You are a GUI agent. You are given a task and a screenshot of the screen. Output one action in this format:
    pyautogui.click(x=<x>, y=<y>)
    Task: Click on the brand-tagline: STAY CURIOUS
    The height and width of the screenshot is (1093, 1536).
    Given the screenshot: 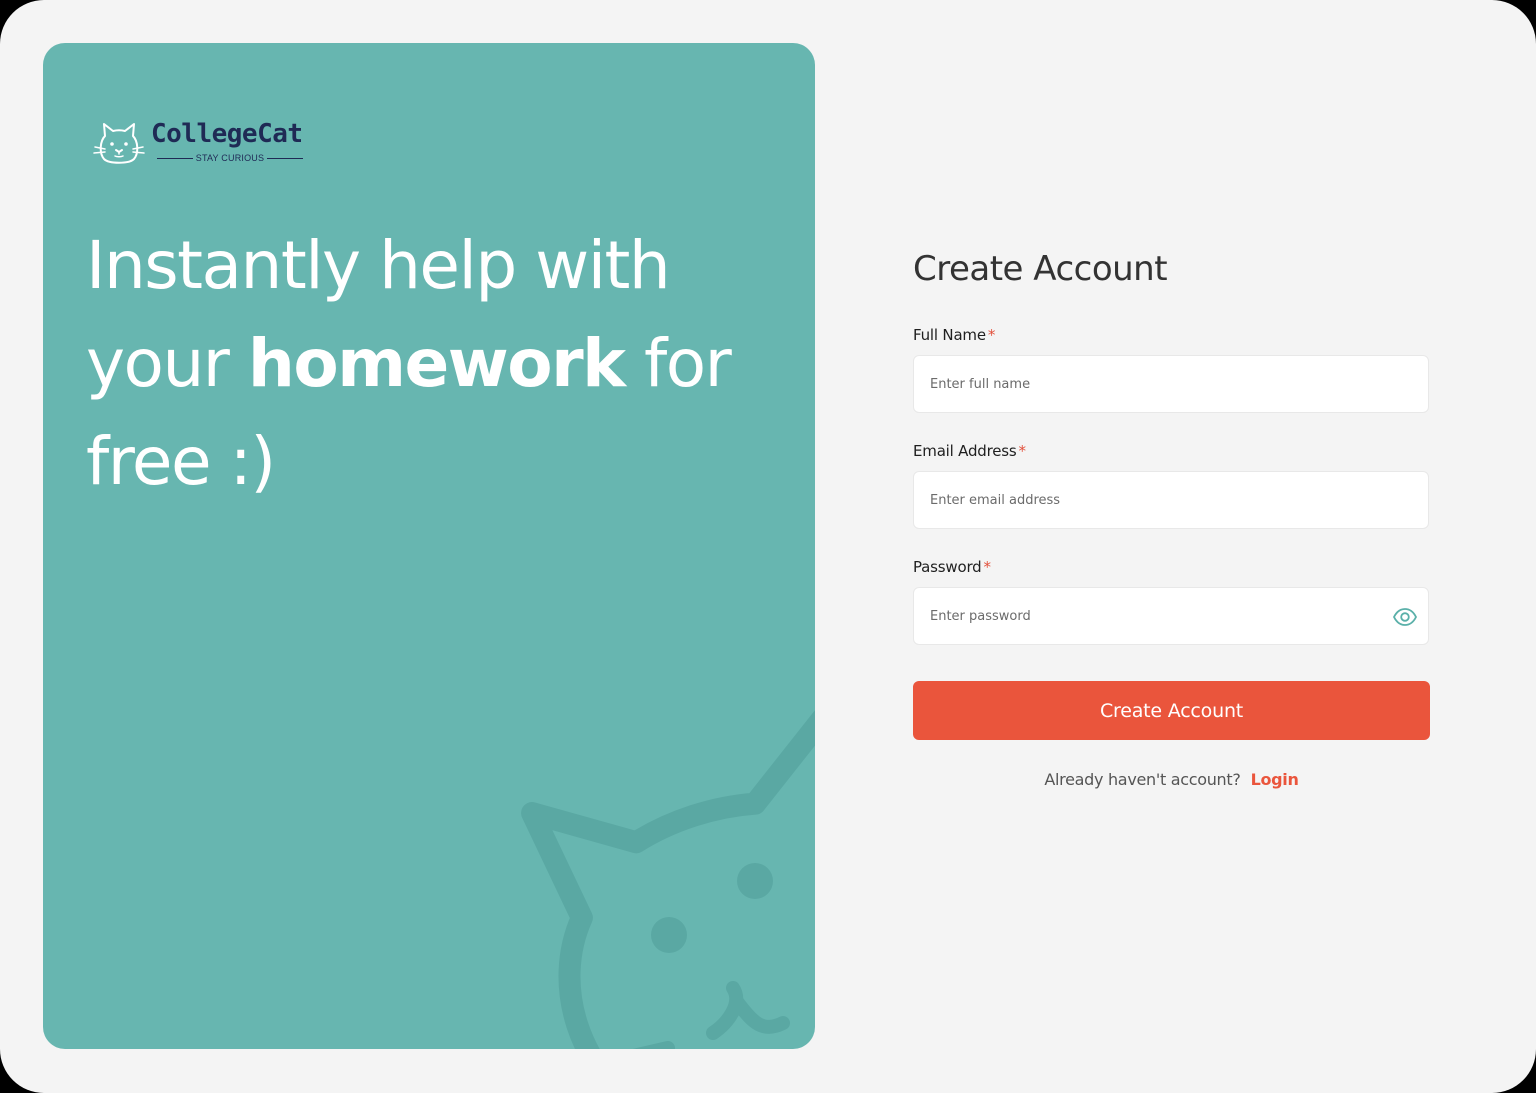 What is the action you would take?
    pyautogui.click(x=230, y=158)
    